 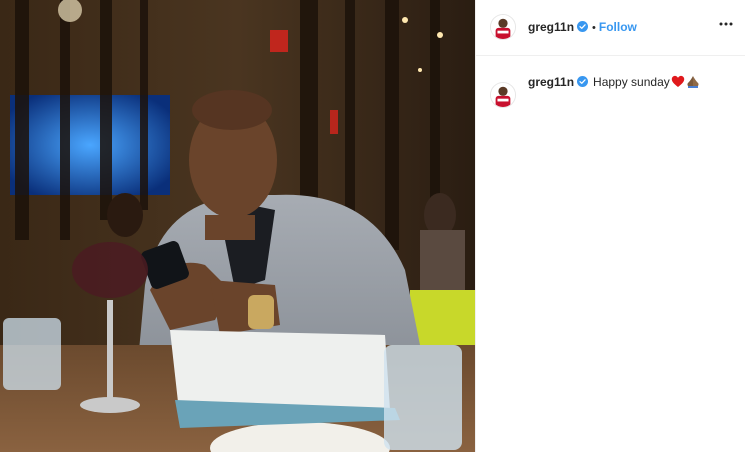 What do you see at coordinates (693, 81) in the screenshot?
I see `folded-hands-emoji` at bounding box center [693, 81].